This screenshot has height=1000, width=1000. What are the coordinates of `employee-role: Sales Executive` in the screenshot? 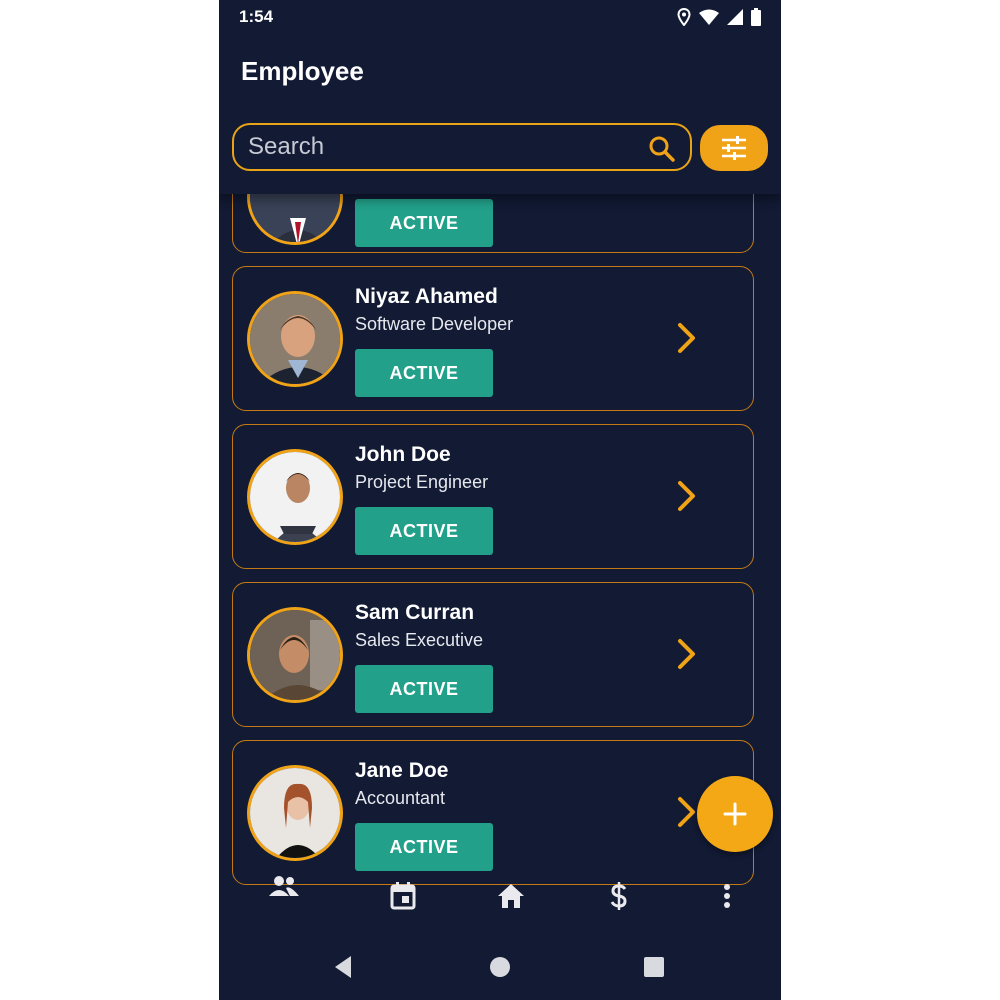 It's located at (419, 640).